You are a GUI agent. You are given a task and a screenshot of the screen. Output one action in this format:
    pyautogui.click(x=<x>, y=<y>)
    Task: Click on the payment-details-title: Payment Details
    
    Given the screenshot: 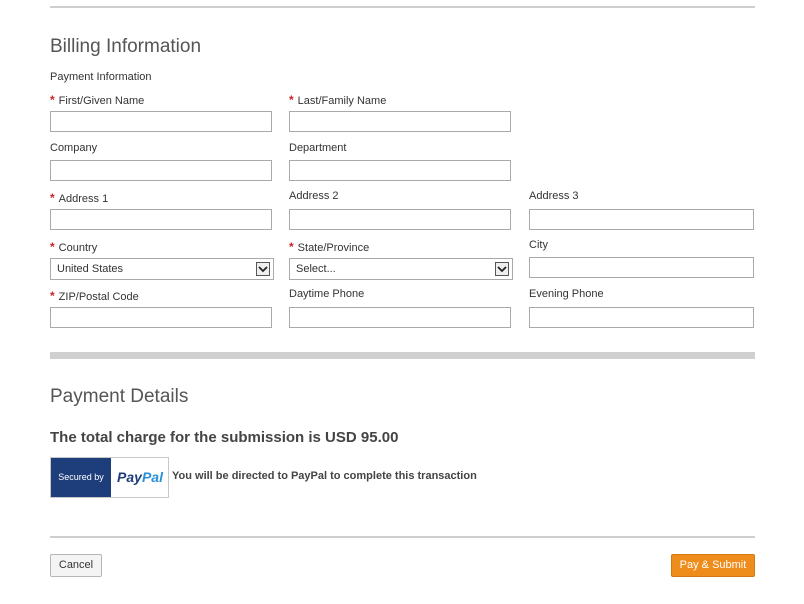 What is the action you would take?
    pyautogui.click(x=119, y=396)
    